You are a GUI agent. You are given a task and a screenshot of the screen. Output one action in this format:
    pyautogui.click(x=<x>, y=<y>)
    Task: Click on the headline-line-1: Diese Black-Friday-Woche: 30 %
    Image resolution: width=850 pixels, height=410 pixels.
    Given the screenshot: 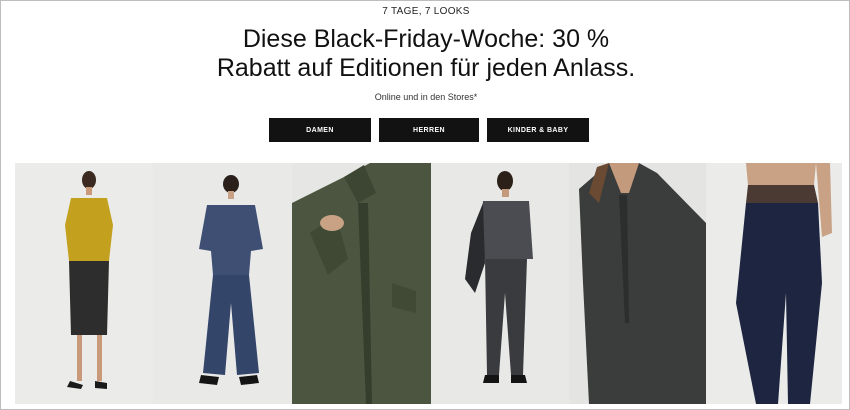 What is the action you would take?
    pyautogui.click(x=426, y=39)
    